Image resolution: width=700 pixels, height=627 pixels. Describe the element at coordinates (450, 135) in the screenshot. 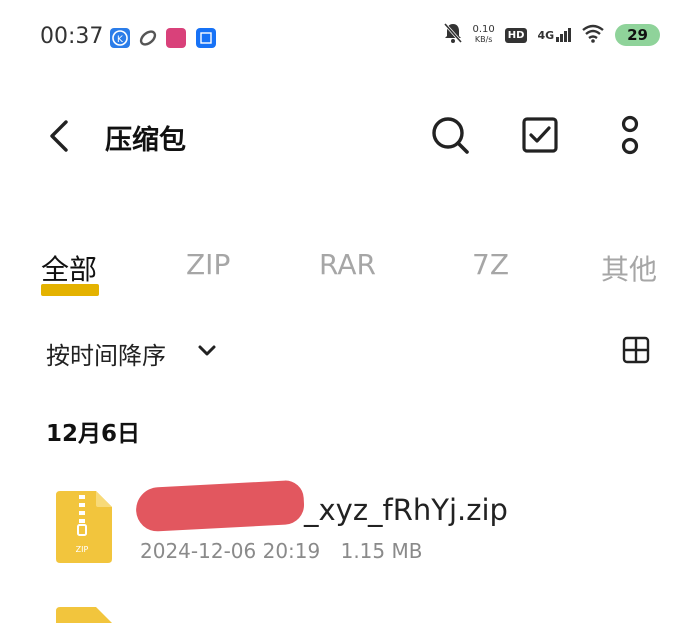

I see `search-button` at that location.